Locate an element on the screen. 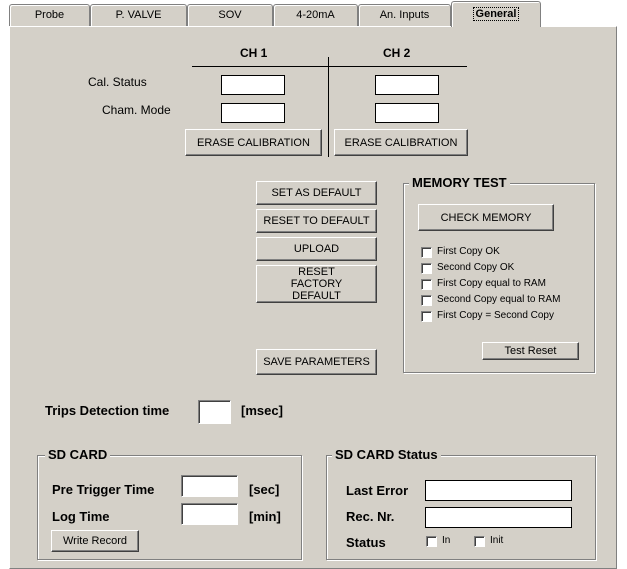 Image resolution: width=627 pixels, height=569 pixels. channel-divider is located at coordinates (328, 107).